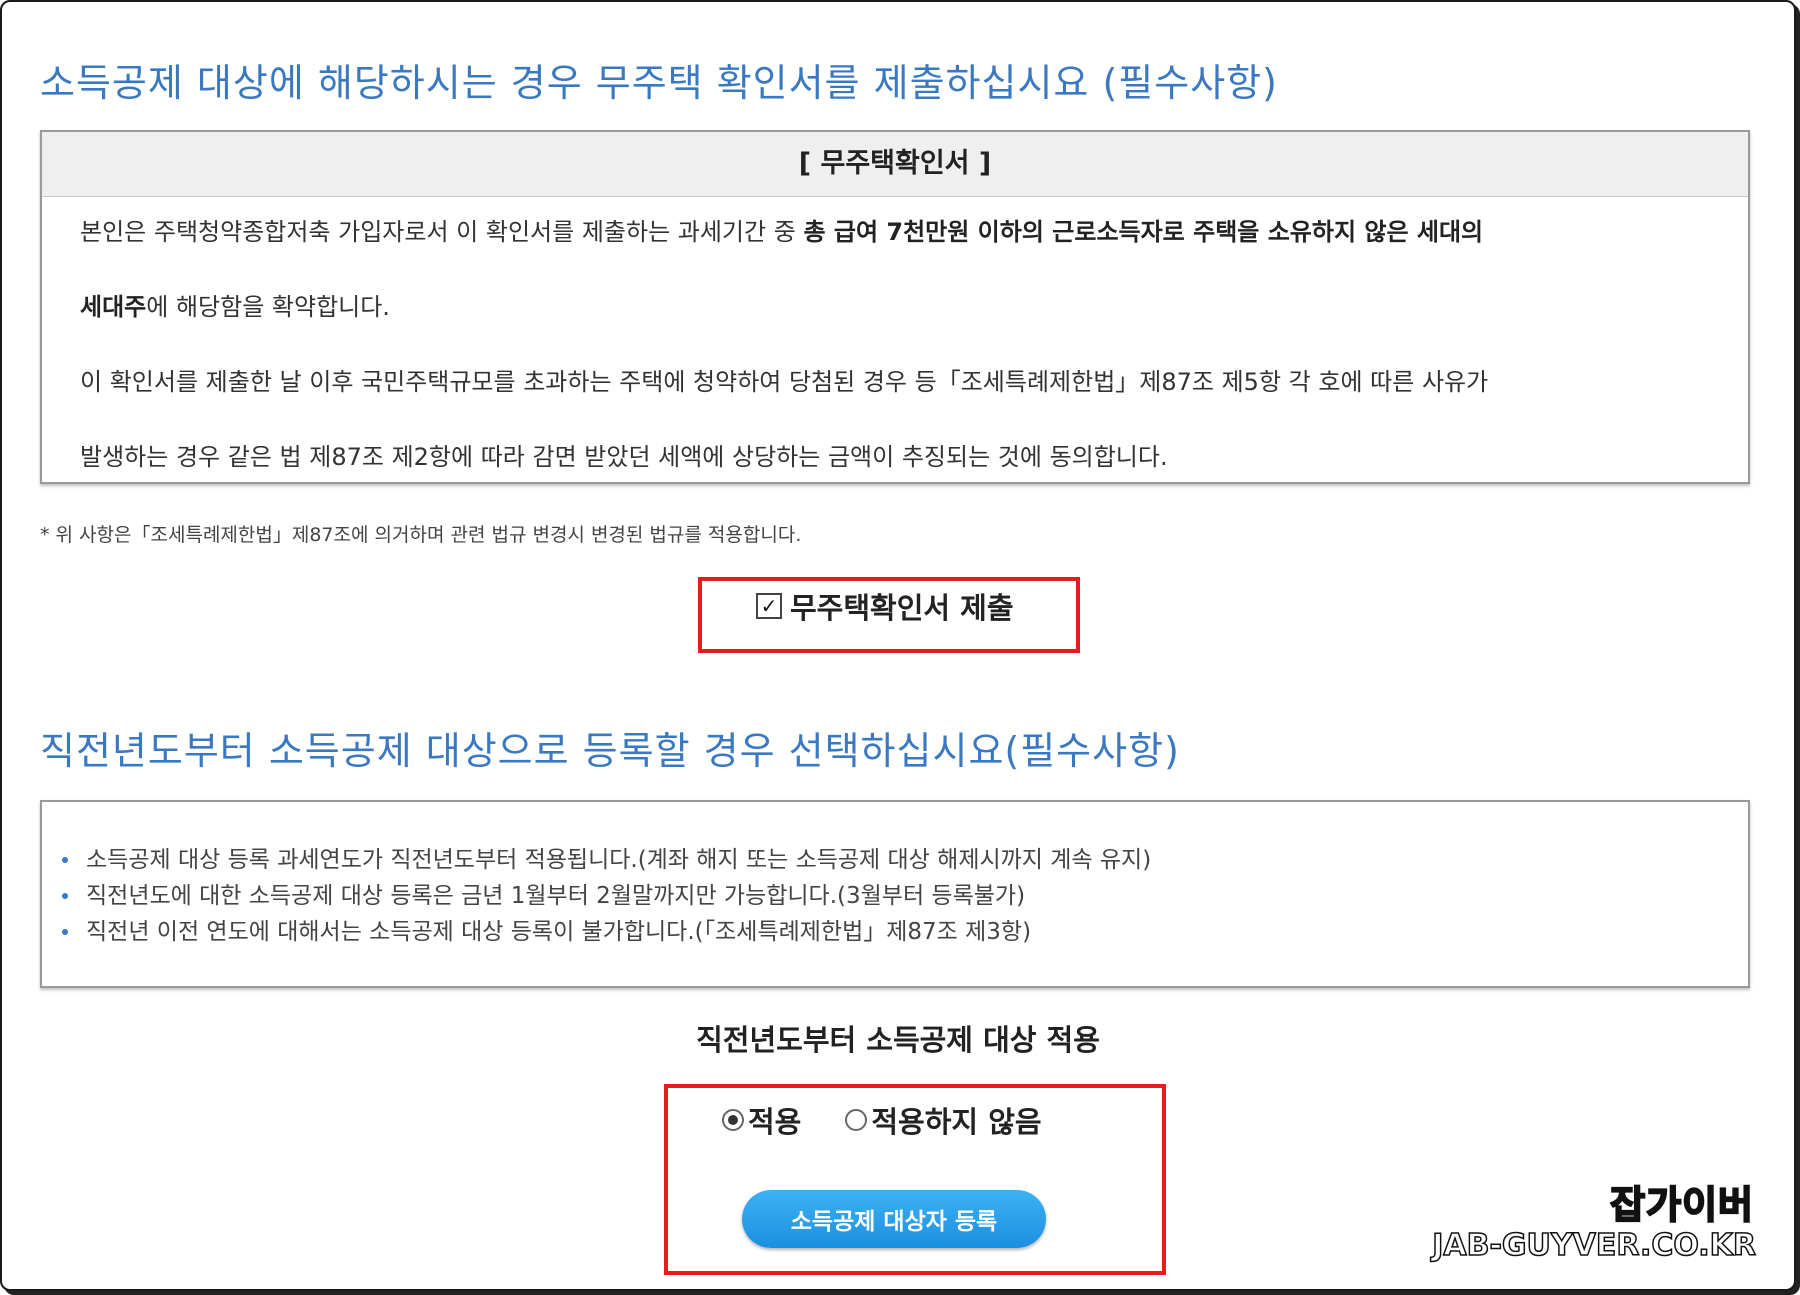  I want to click on start-year-section-title: 직전년도부터 소득공제 대상으로 등록할 경우 선택하십시요(필수사항), so click(610, 751).